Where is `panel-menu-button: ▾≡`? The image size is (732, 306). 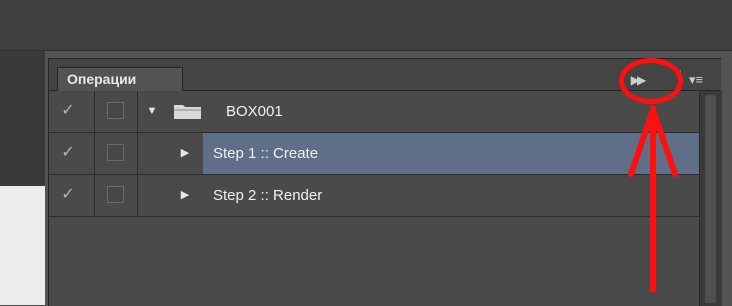 panel-menu-button: ▾≡ is located at coordinates (703, 80).